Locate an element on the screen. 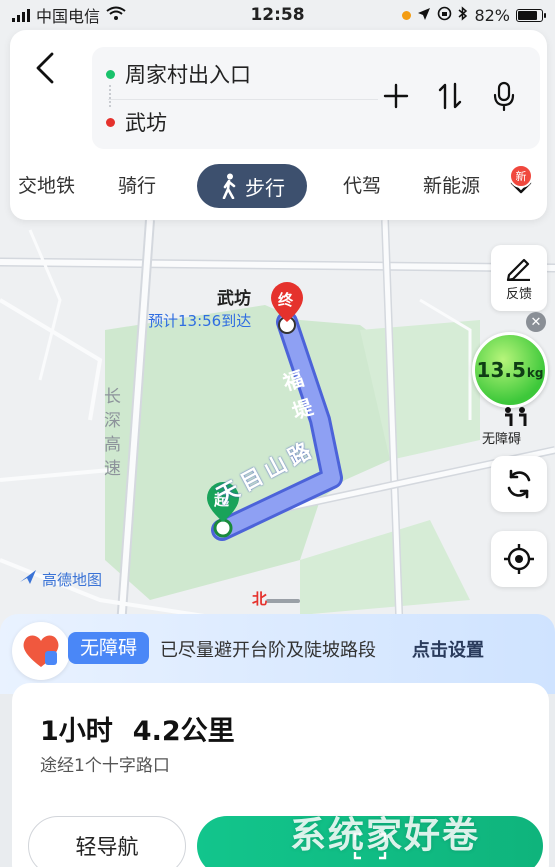  tab-chauffeur: 代驾 is located at coordinates (362, 186).